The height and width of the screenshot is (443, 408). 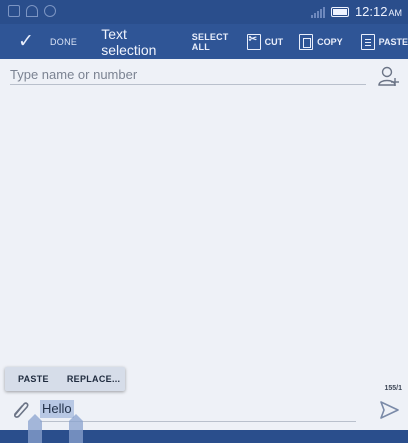 I want to click on copy-icon, so click(x=306, y=41).